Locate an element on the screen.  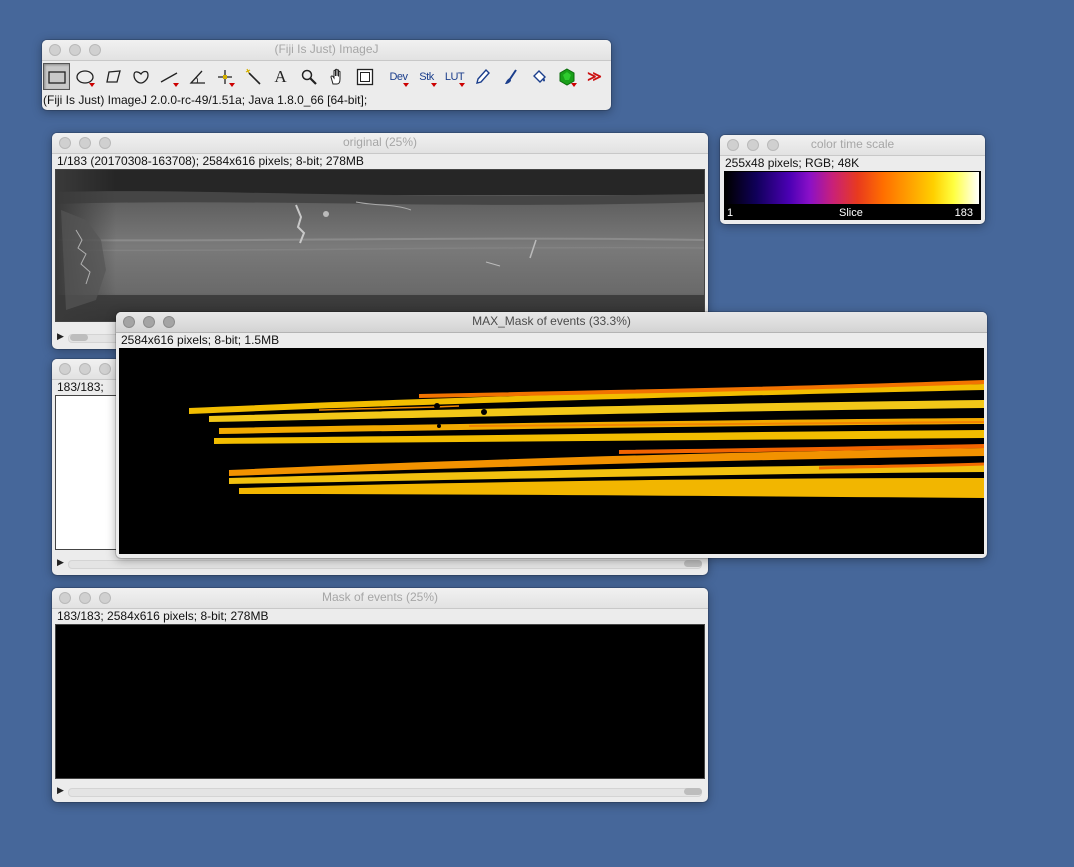
dev-label: Dev is located at coordinates (398, 76).